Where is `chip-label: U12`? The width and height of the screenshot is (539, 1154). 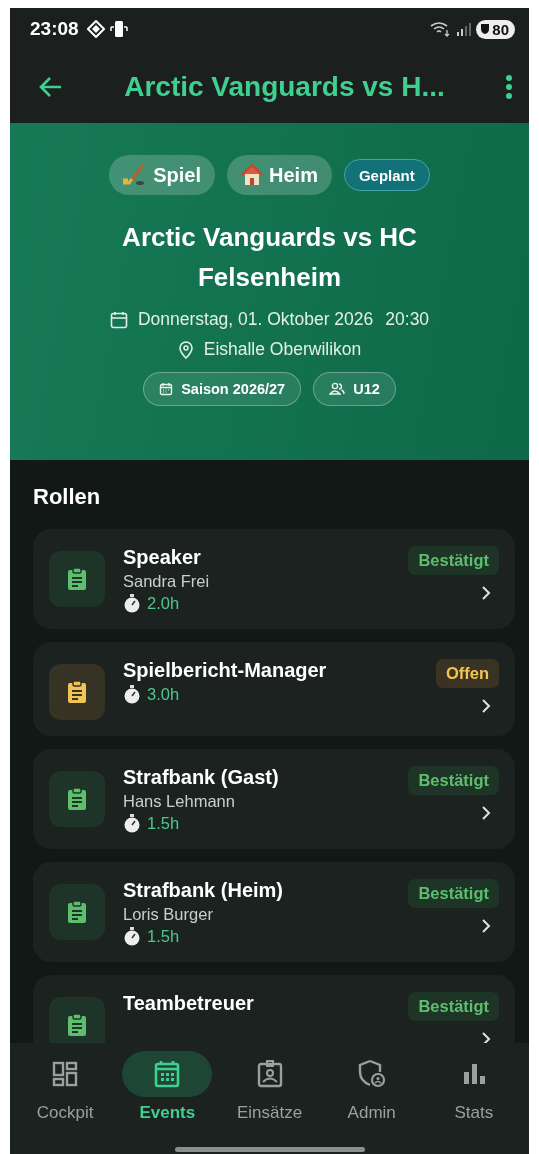
chip-label: U12 is located at coordinates (366, 389).